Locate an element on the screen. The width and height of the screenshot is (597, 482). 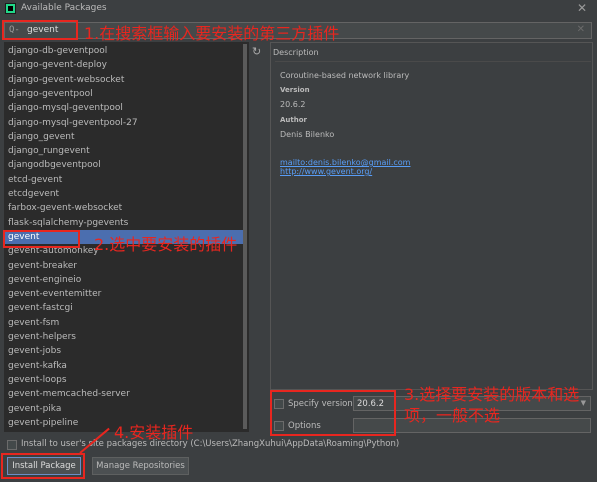
annotation-box-search is located at coordinates (40, 30).